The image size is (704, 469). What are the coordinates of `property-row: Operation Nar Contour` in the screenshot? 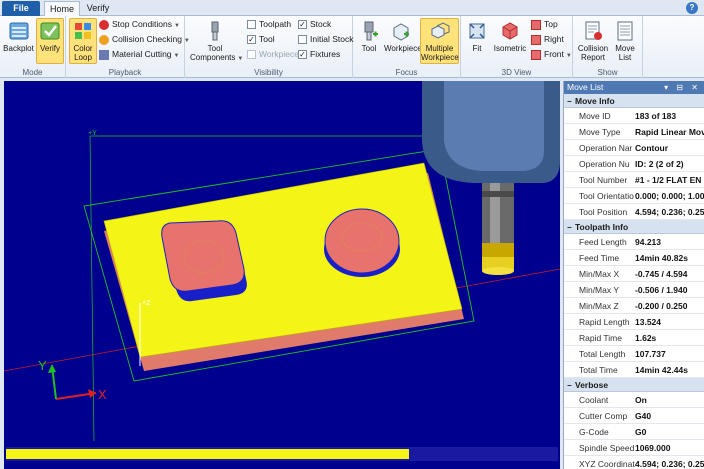 It's located at (634, 148).